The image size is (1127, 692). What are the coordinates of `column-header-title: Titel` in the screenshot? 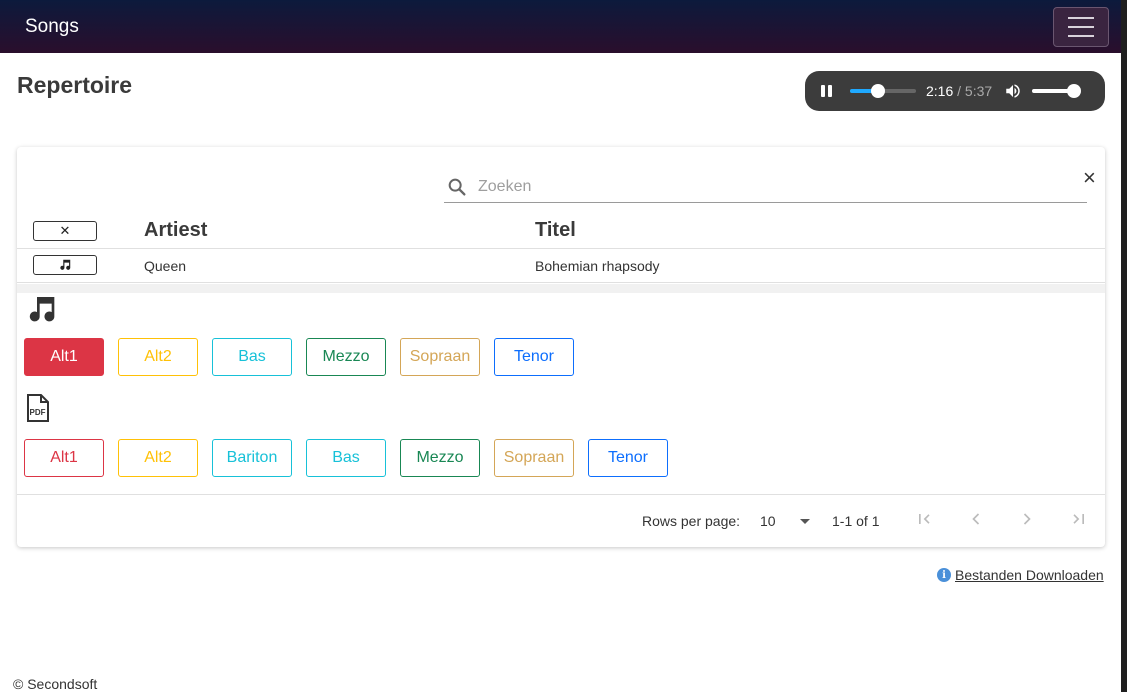 It's located at (555, 230).